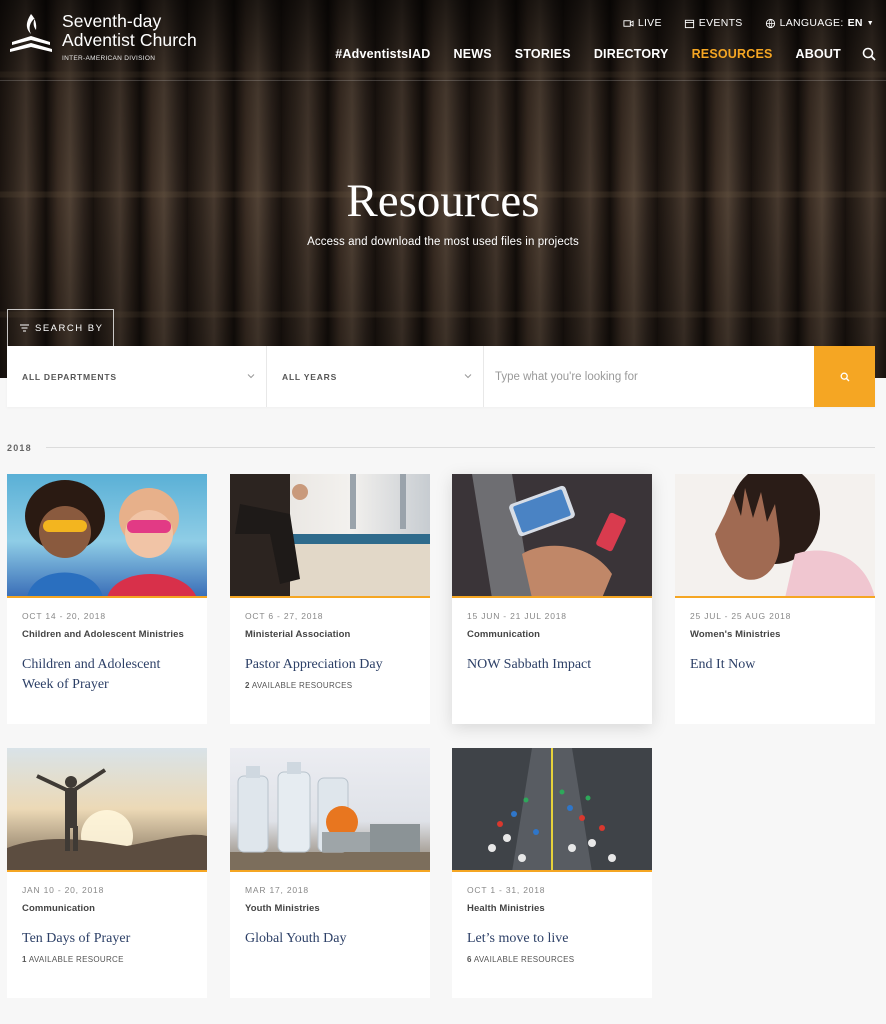 The image size is (886, 1024). I want to click on header-divider, so click(443, 80).